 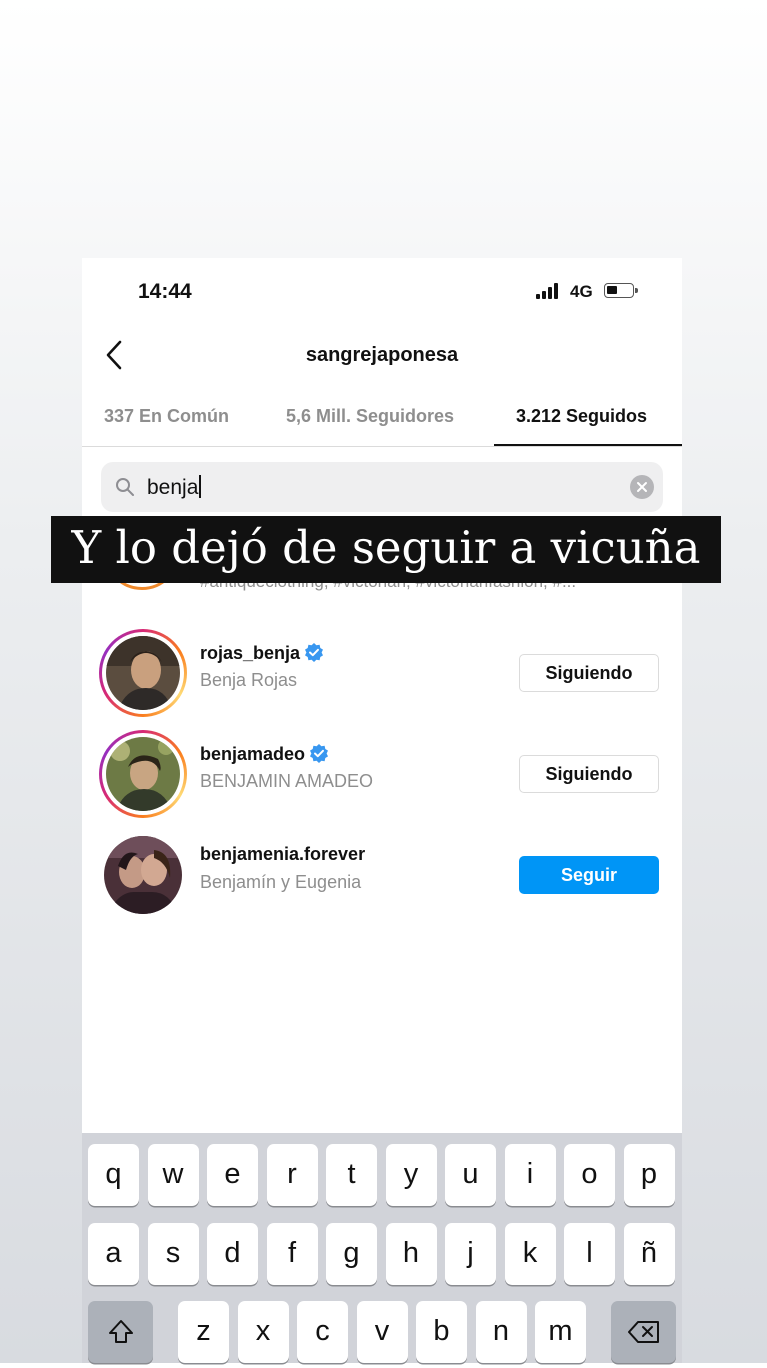 What do you see at coordinates (281, 882) in the screenshot?
I see `full-name: Benjamín y Eugenia` at bounding box center [281, 882].